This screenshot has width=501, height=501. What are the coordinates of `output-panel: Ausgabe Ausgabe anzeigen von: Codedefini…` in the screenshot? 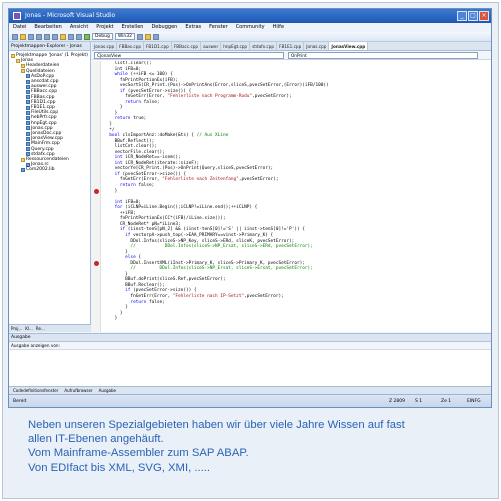 It's located at (250, 363).